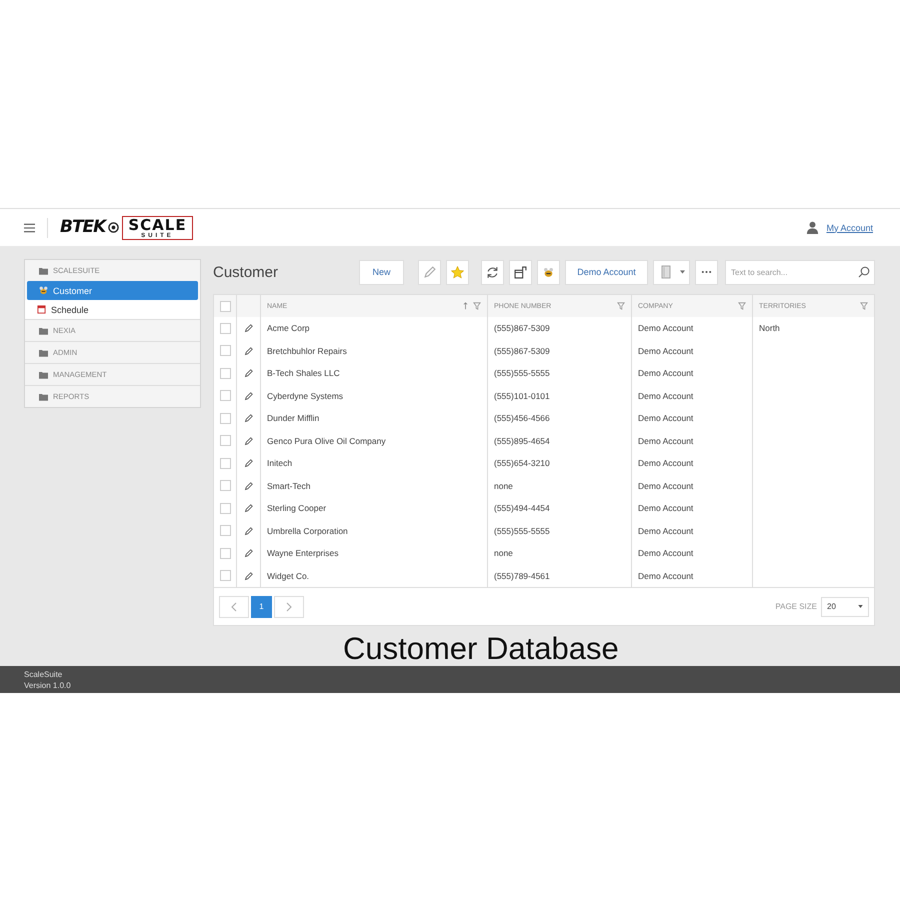  Describe the element at coordinates (521, 441) in the screenshot. I see `table-cell-text: (555)895-4654` at that location.